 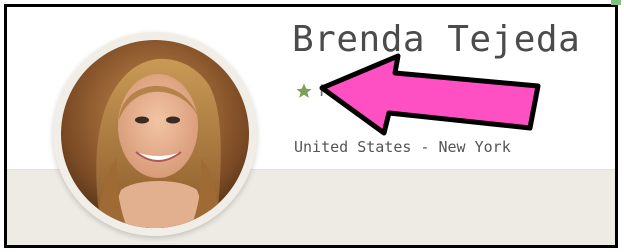 I want to click on star-icon, so click(x=304, y=90).